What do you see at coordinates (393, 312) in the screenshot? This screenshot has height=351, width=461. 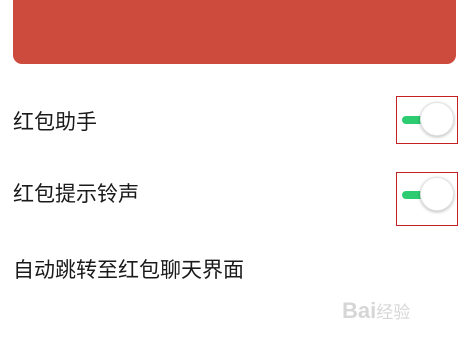 I see `watermark-sub: 经验` at bounding box center [393, 312].